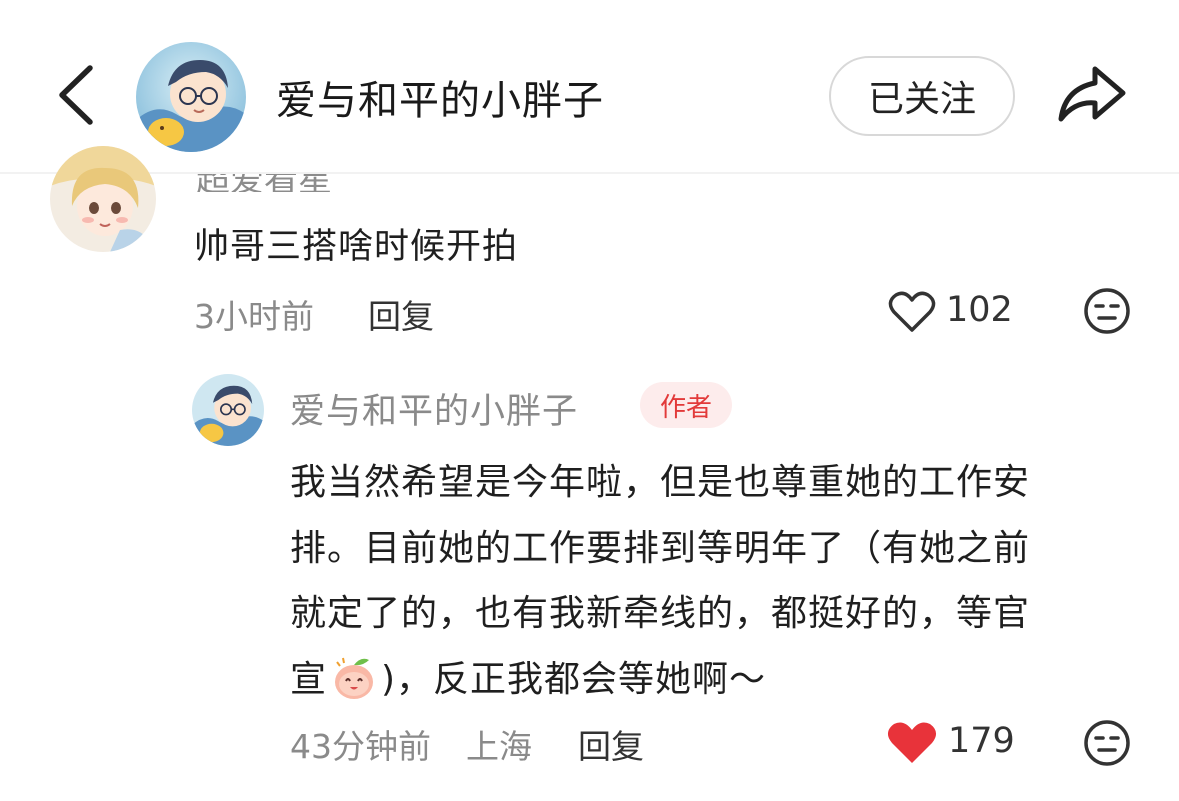 The image size is (1179, 801). Describe the element at coordinates (660, 613) in the screenshot. I see `reply-text-line: 就定了的，也有我新牵线的，都挺好的，等官` at that location.